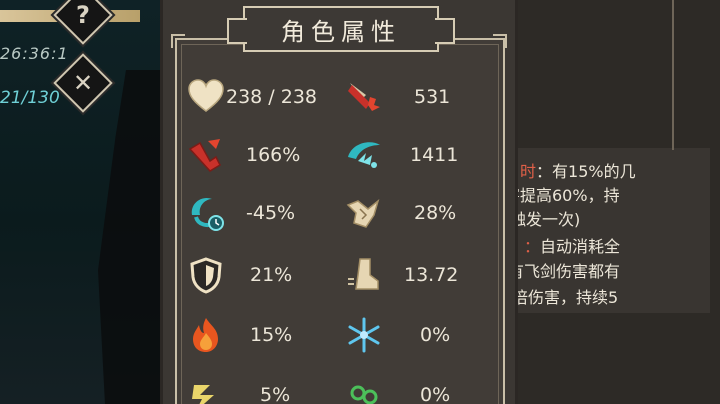 Image resolution: width=720 pixels, height=404 pixels. I want to click on stat-crit: 166%, so click(243, 155).